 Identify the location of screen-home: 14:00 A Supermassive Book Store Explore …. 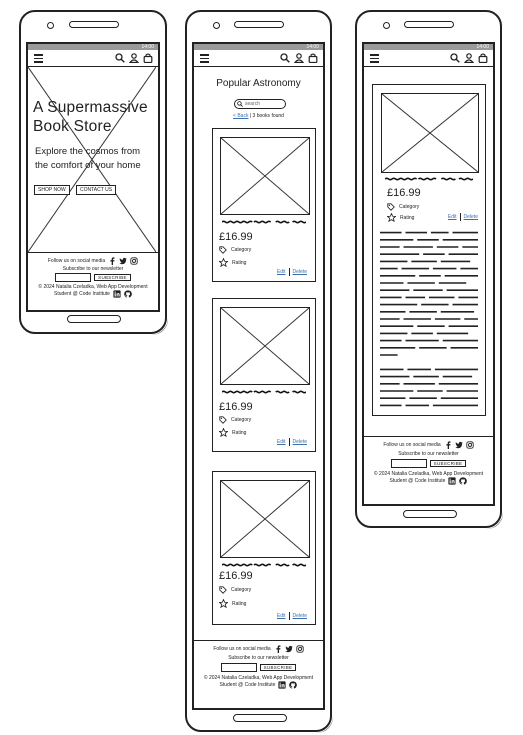
(93, 177).